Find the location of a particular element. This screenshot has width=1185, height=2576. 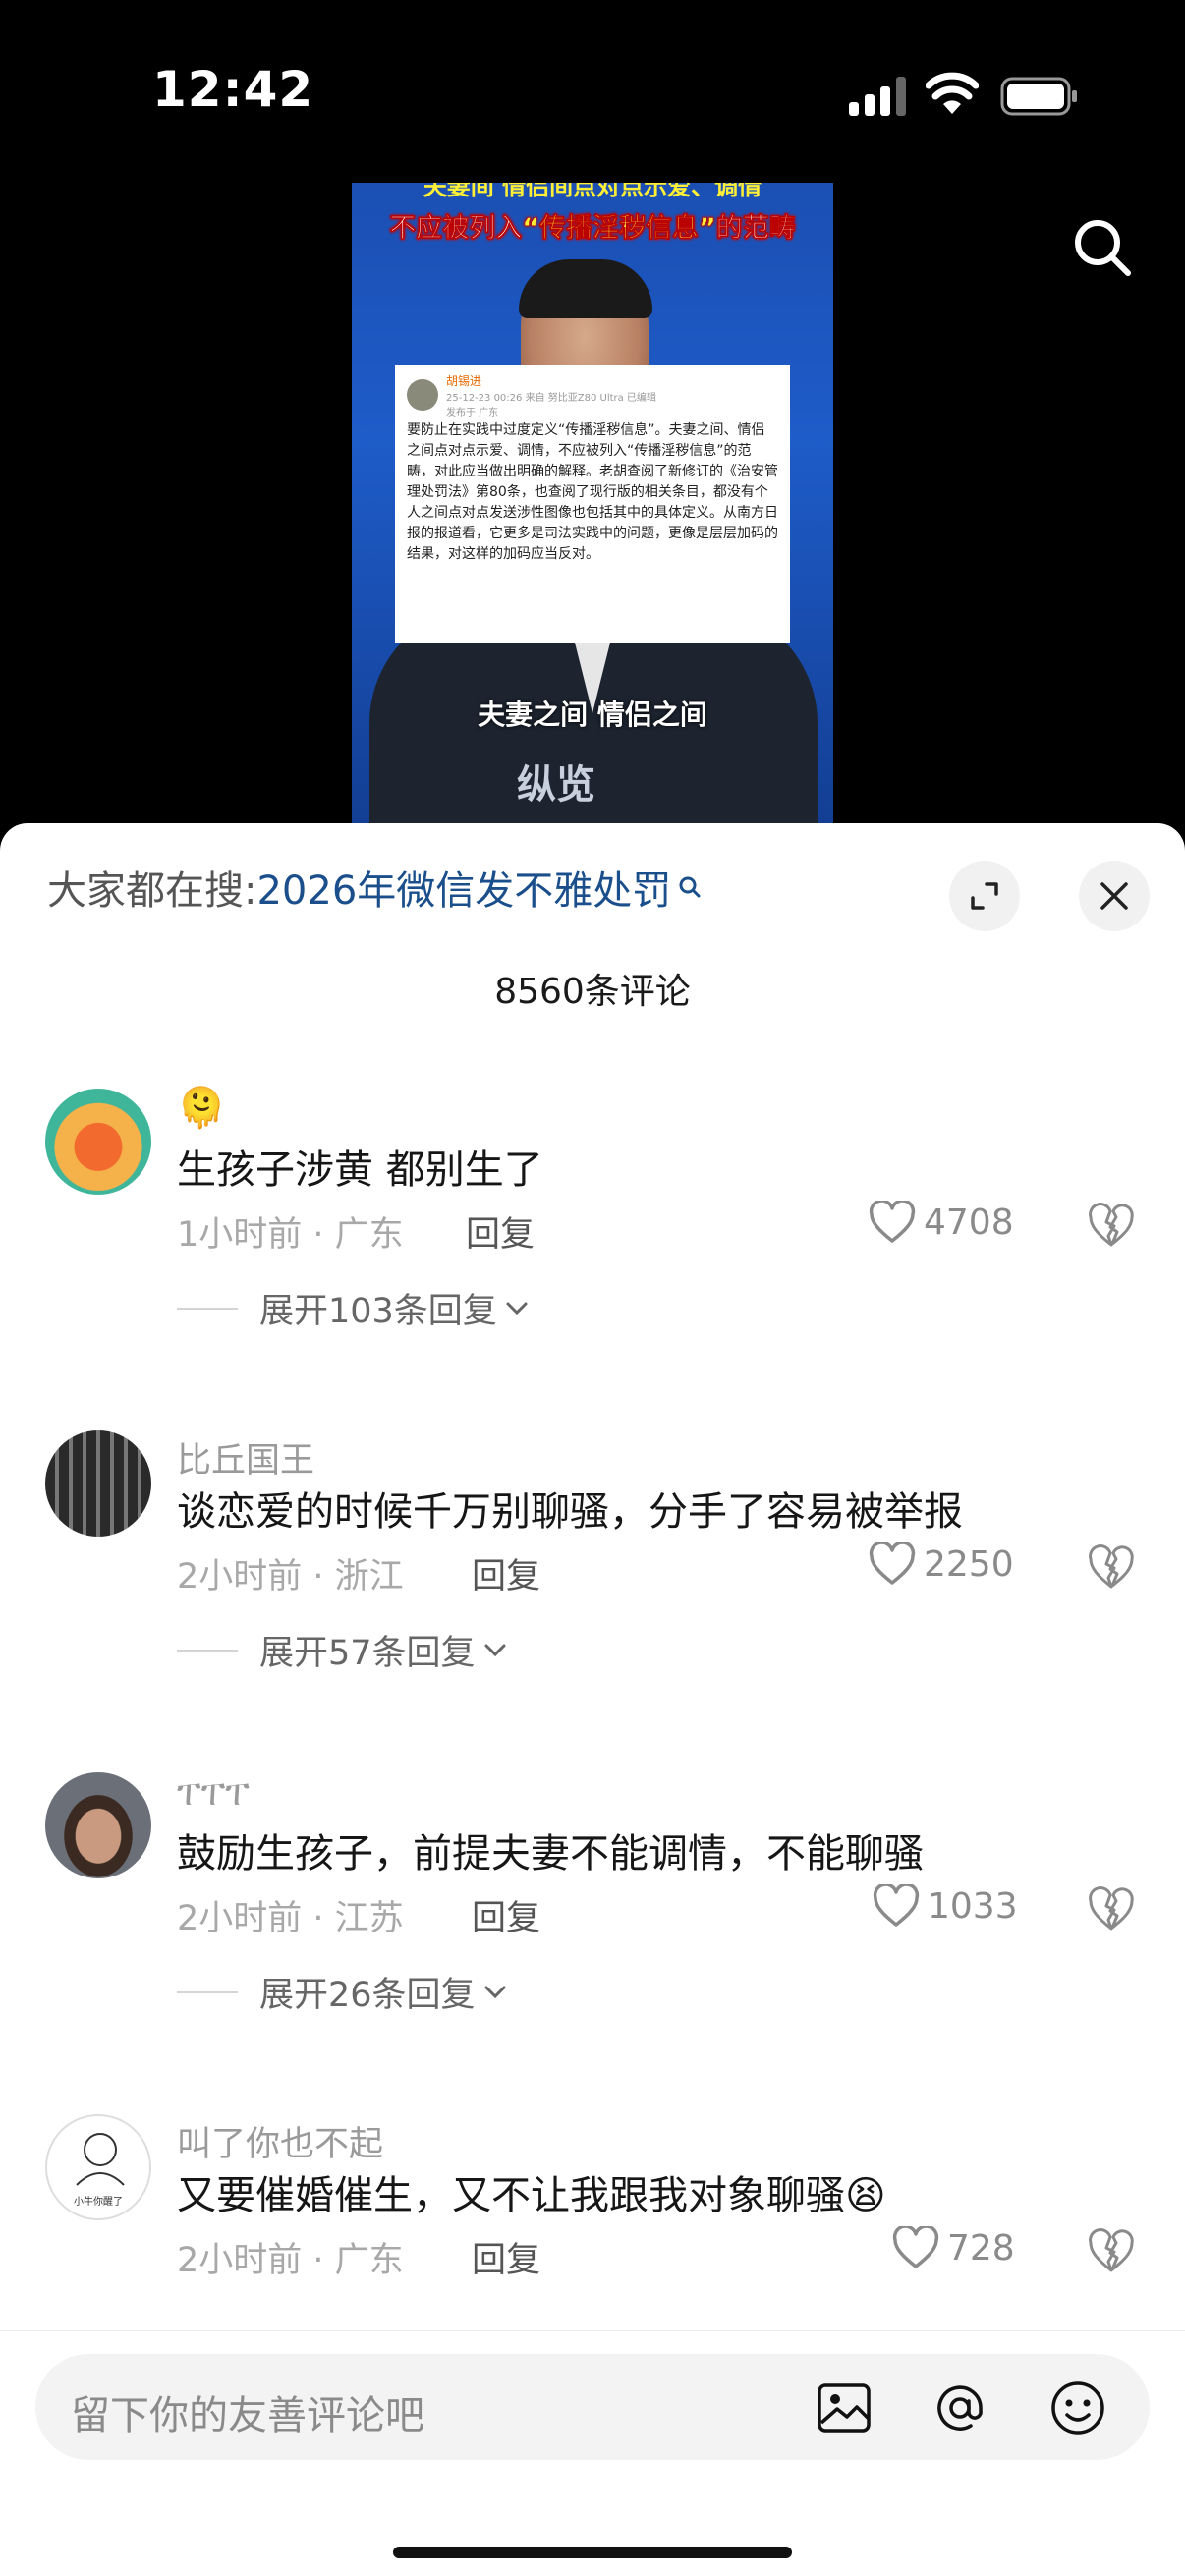

like-button: 728 is located at coordinates (954, 2247).